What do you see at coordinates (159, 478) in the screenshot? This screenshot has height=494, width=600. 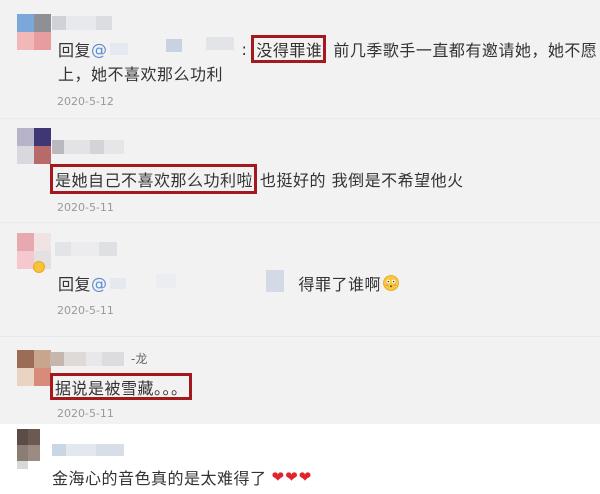 I see `comment-text: 金海心的音色真的是太难得了` at bounding box center [159, 478].